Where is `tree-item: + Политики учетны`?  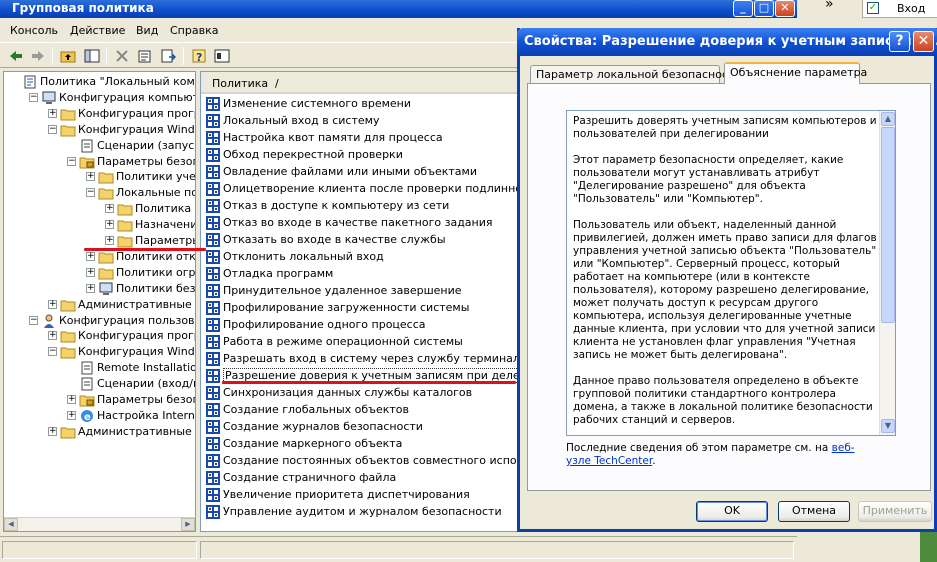
tree-item: + Политики учетны is located at coordinates (99, 177).